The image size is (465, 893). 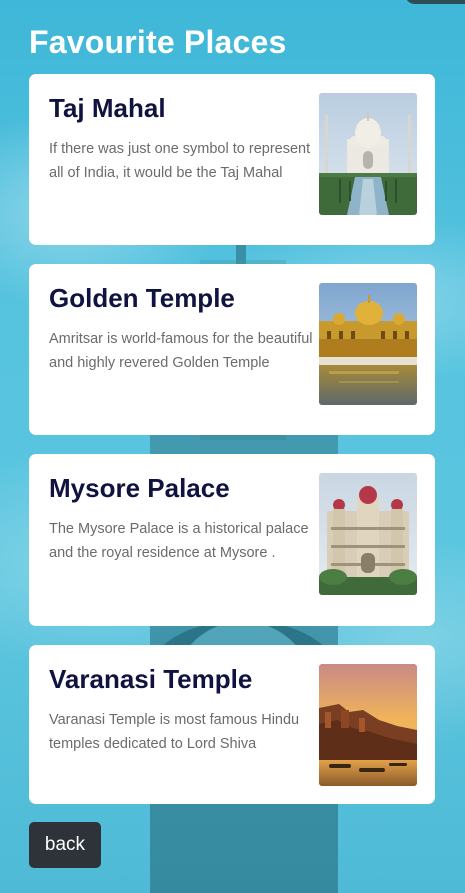 I want to click on taj-mahal-photo, so click(x=368, y=154).